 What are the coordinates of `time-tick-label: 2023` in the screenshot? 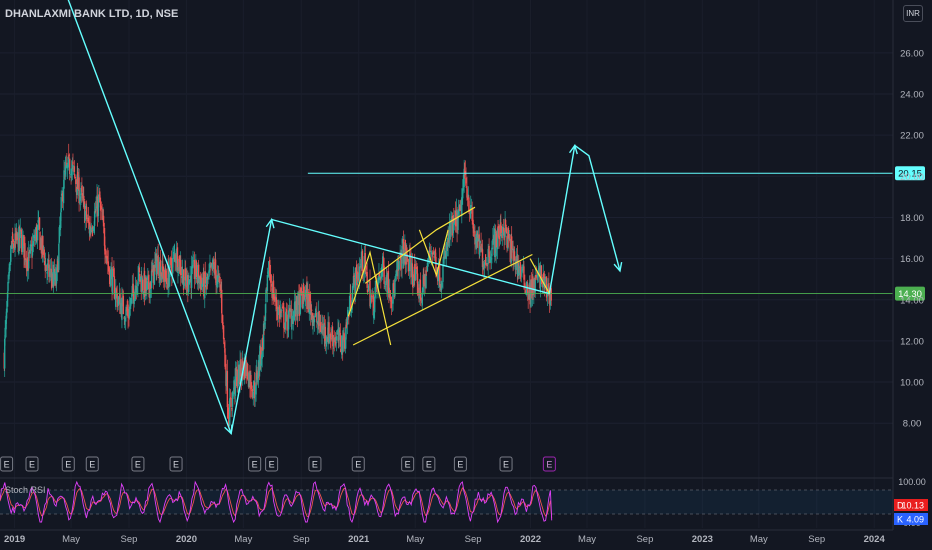 It's located at (702, 539).